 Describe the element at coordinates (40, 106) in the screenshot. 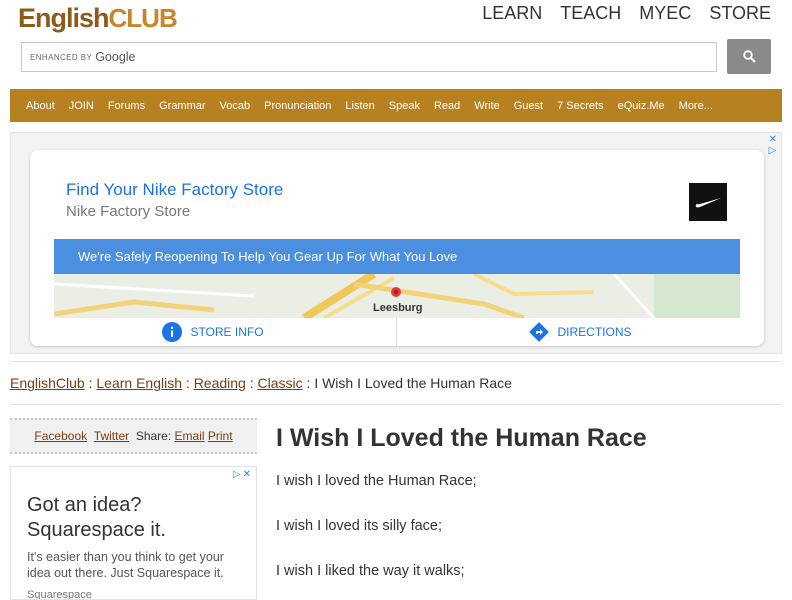

I see `navbar-item-about: About` at that location.